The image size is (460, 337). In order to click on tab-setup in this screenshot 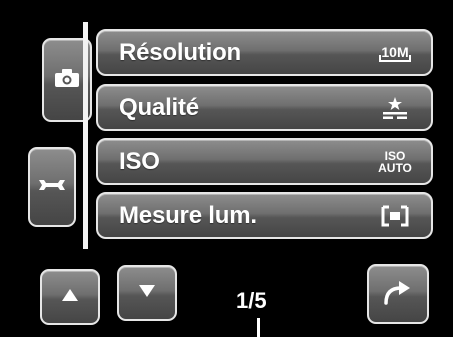, I will do `click(52, 187)`.